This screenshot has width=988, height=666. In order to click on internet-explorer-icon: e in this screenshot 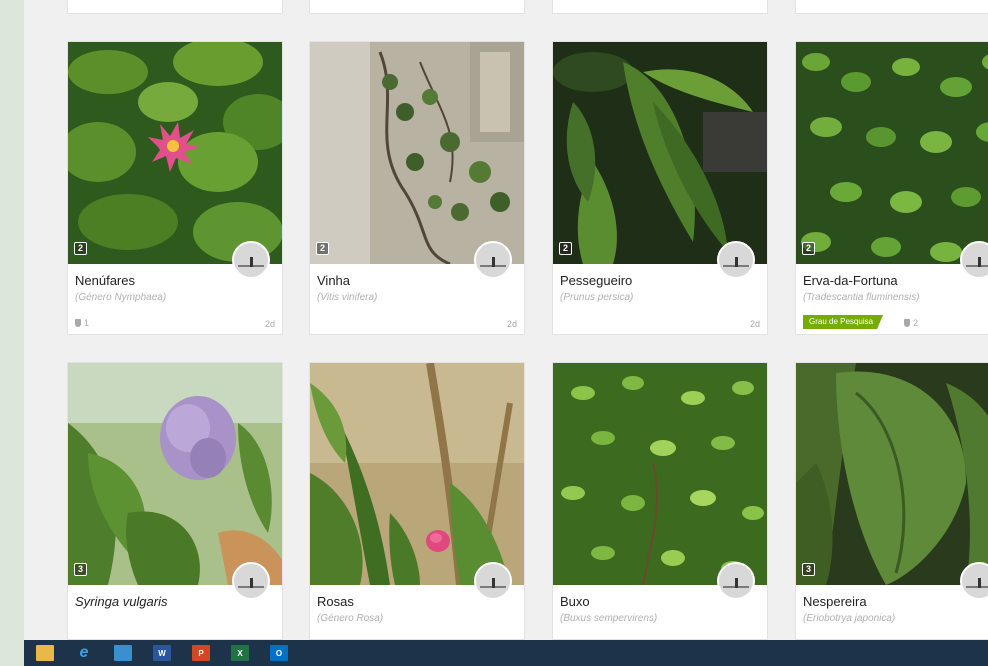, I will do `click(84, 652)`.